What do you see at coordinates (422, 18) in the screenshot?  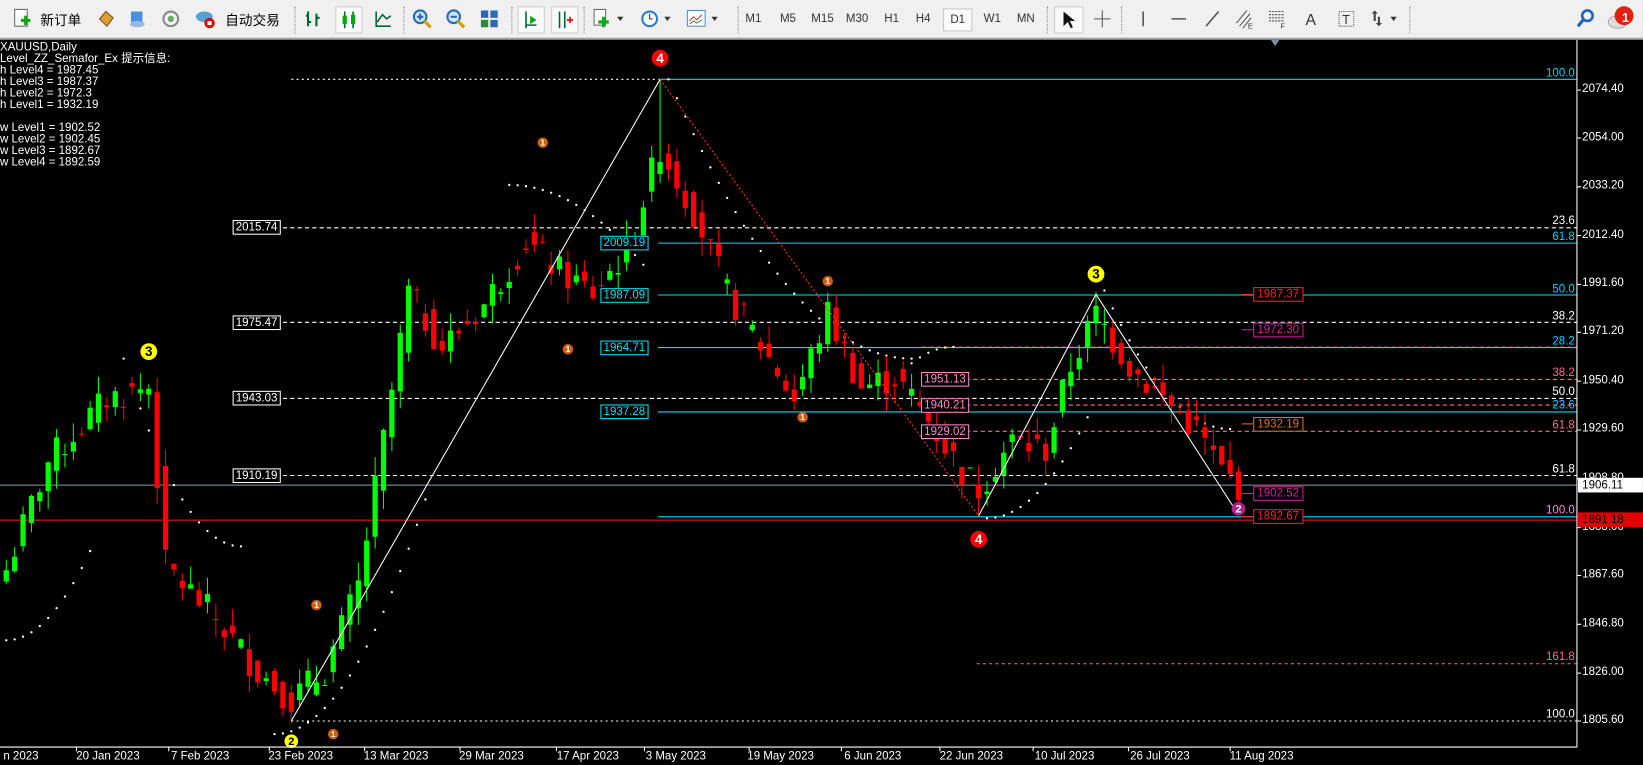 I see `zoom-in-icon` at bounding box center [422, 18].